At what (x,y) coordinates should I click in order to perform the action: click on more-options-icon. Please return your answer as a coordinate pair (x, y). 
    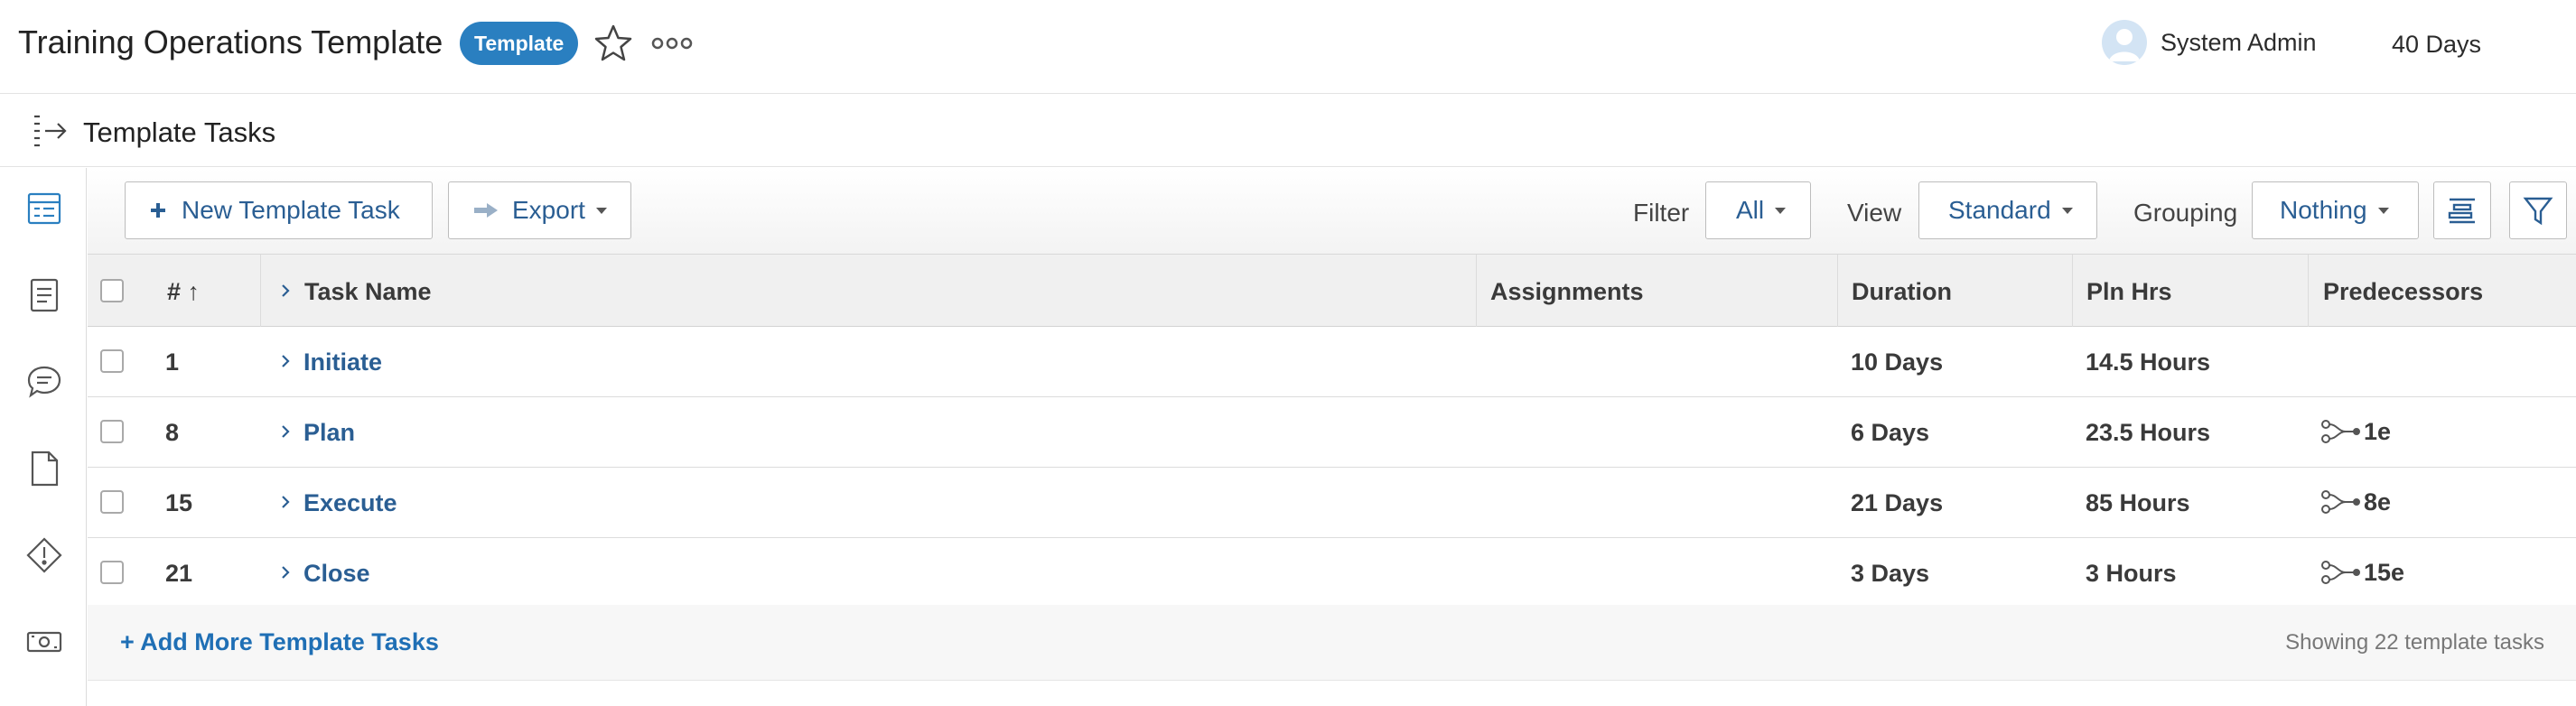
    Looking at the image, I should click on (672, 43).